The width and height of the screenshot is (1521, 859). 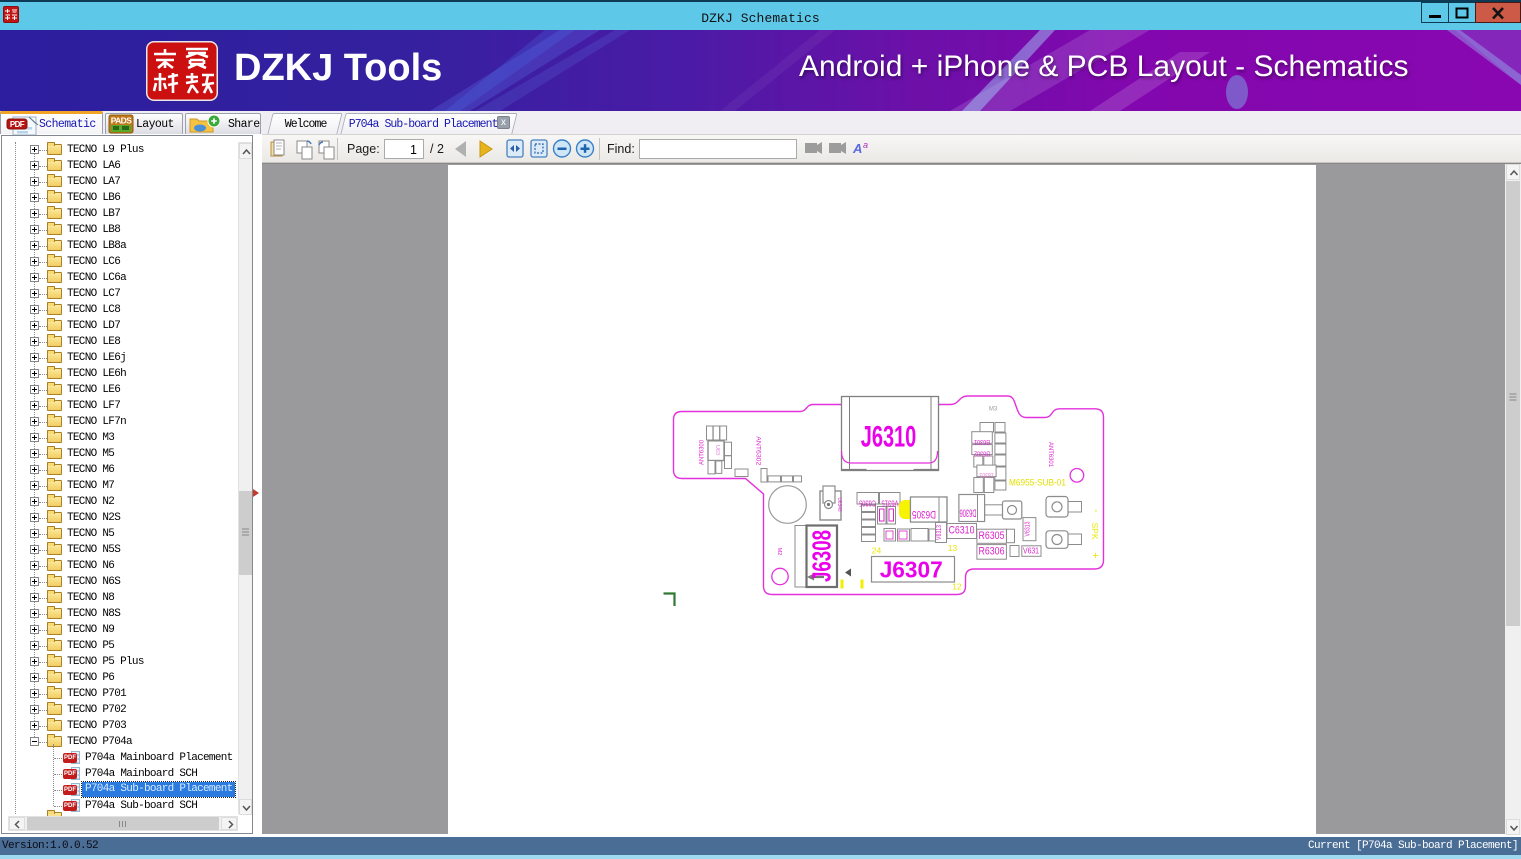 What do you see at coordinates (822, 556) in the screenshot?
I see `svg-text: J6308` at bounding box center [822, 556].